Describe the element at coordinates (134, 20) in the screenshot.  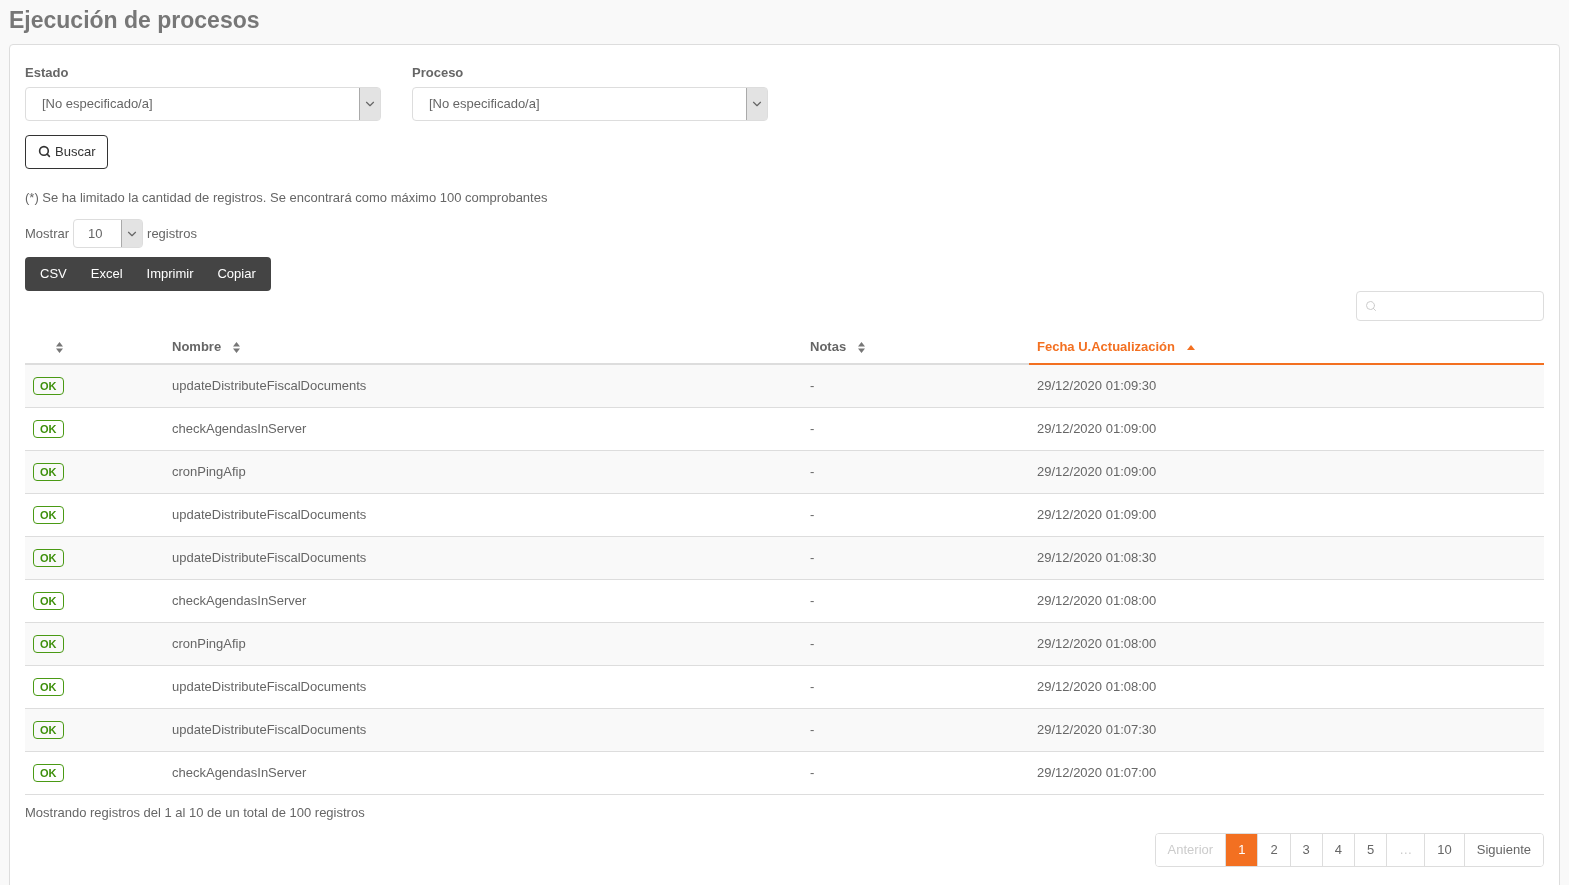
I see `page-title: Ejecución de procesos` at that location.